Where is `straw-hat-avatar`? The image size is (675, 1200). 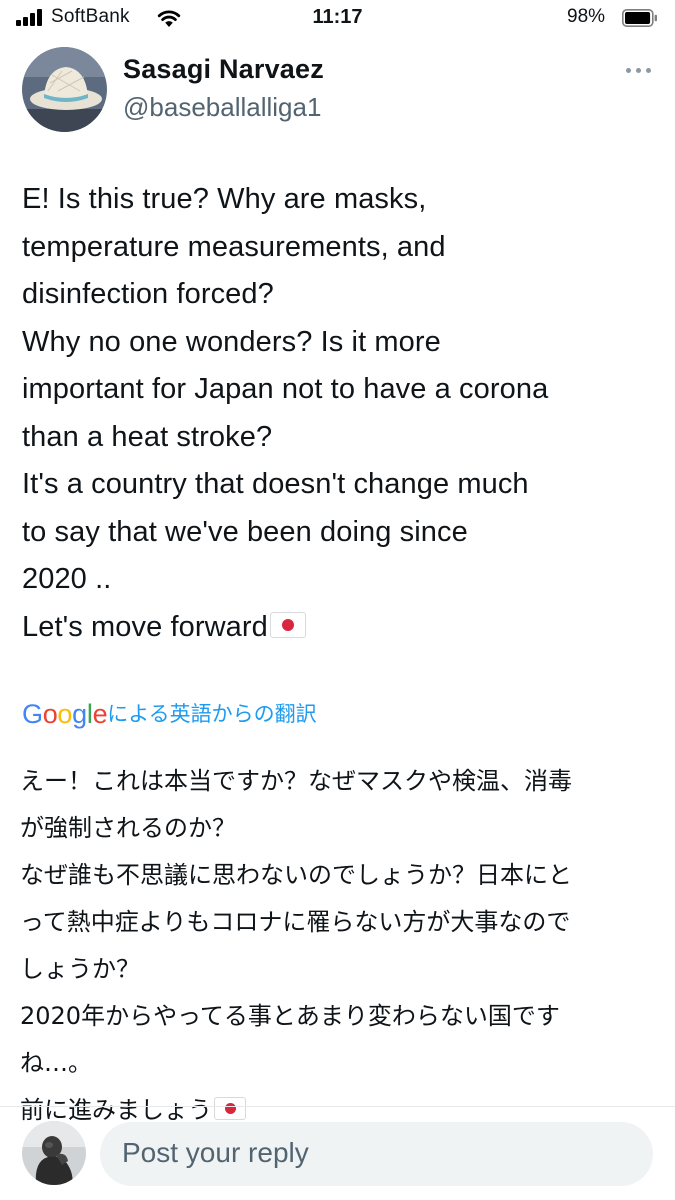
straw-hat-avatar is located at coordinates (64, 89).